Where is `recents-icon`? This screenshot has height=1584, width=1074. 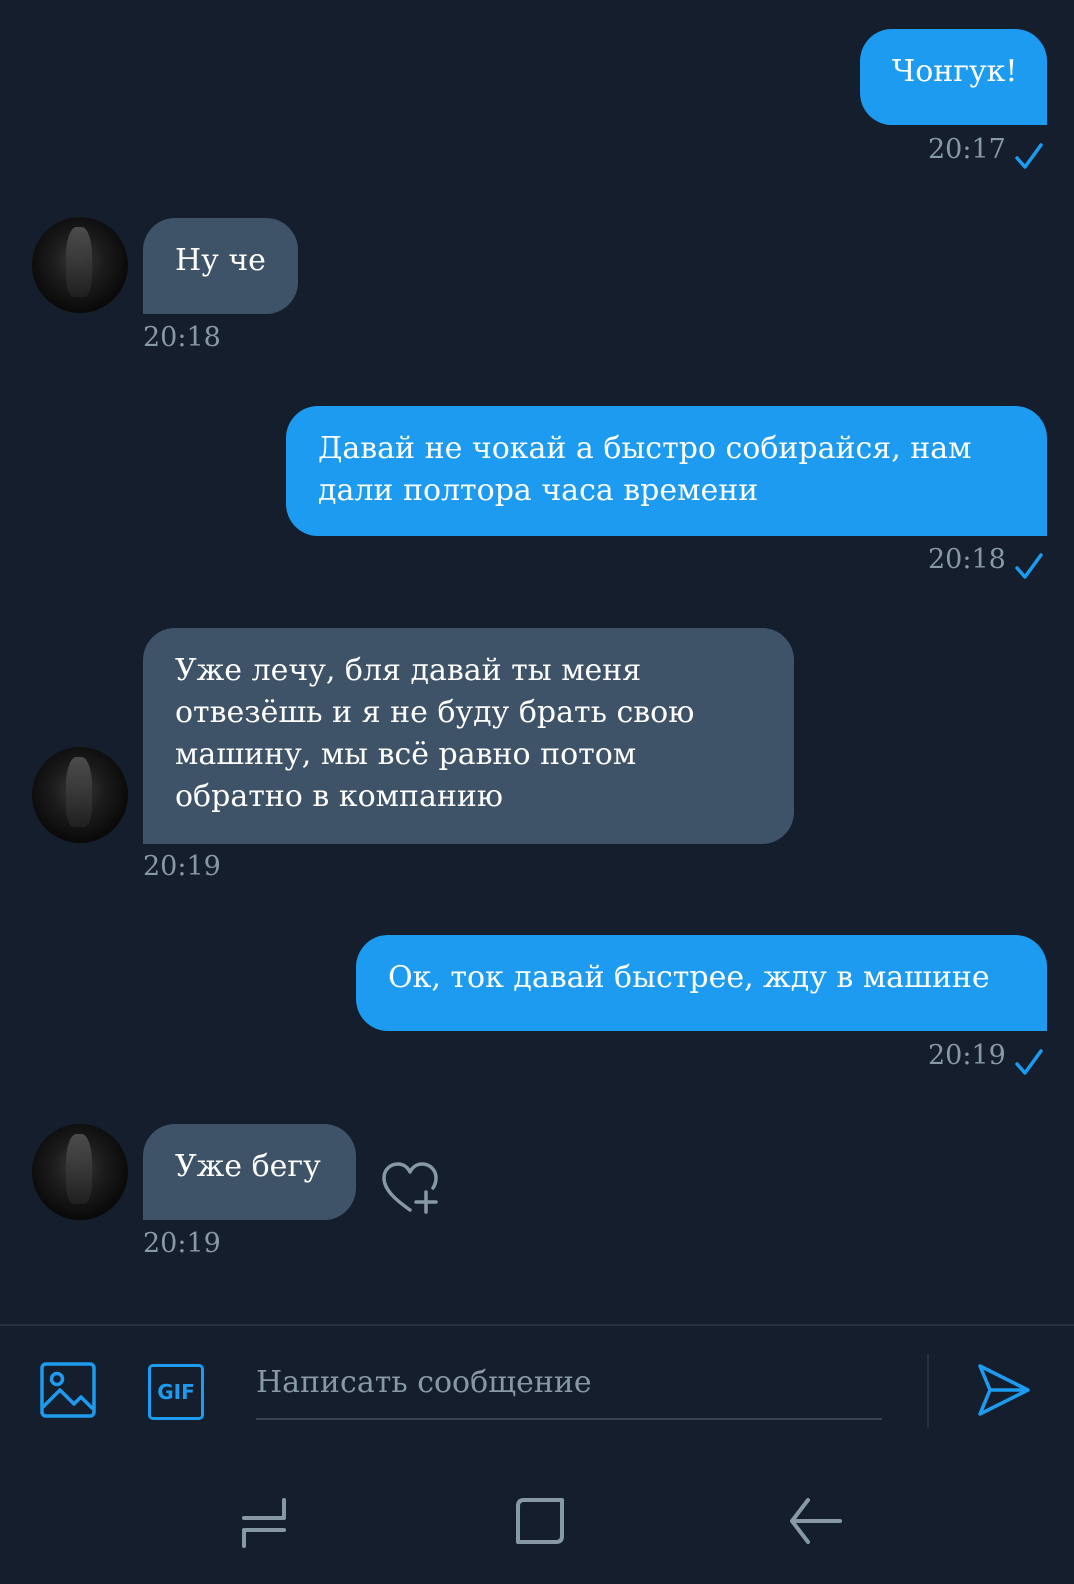 recents-icon is located at coordinates (264, 1522).